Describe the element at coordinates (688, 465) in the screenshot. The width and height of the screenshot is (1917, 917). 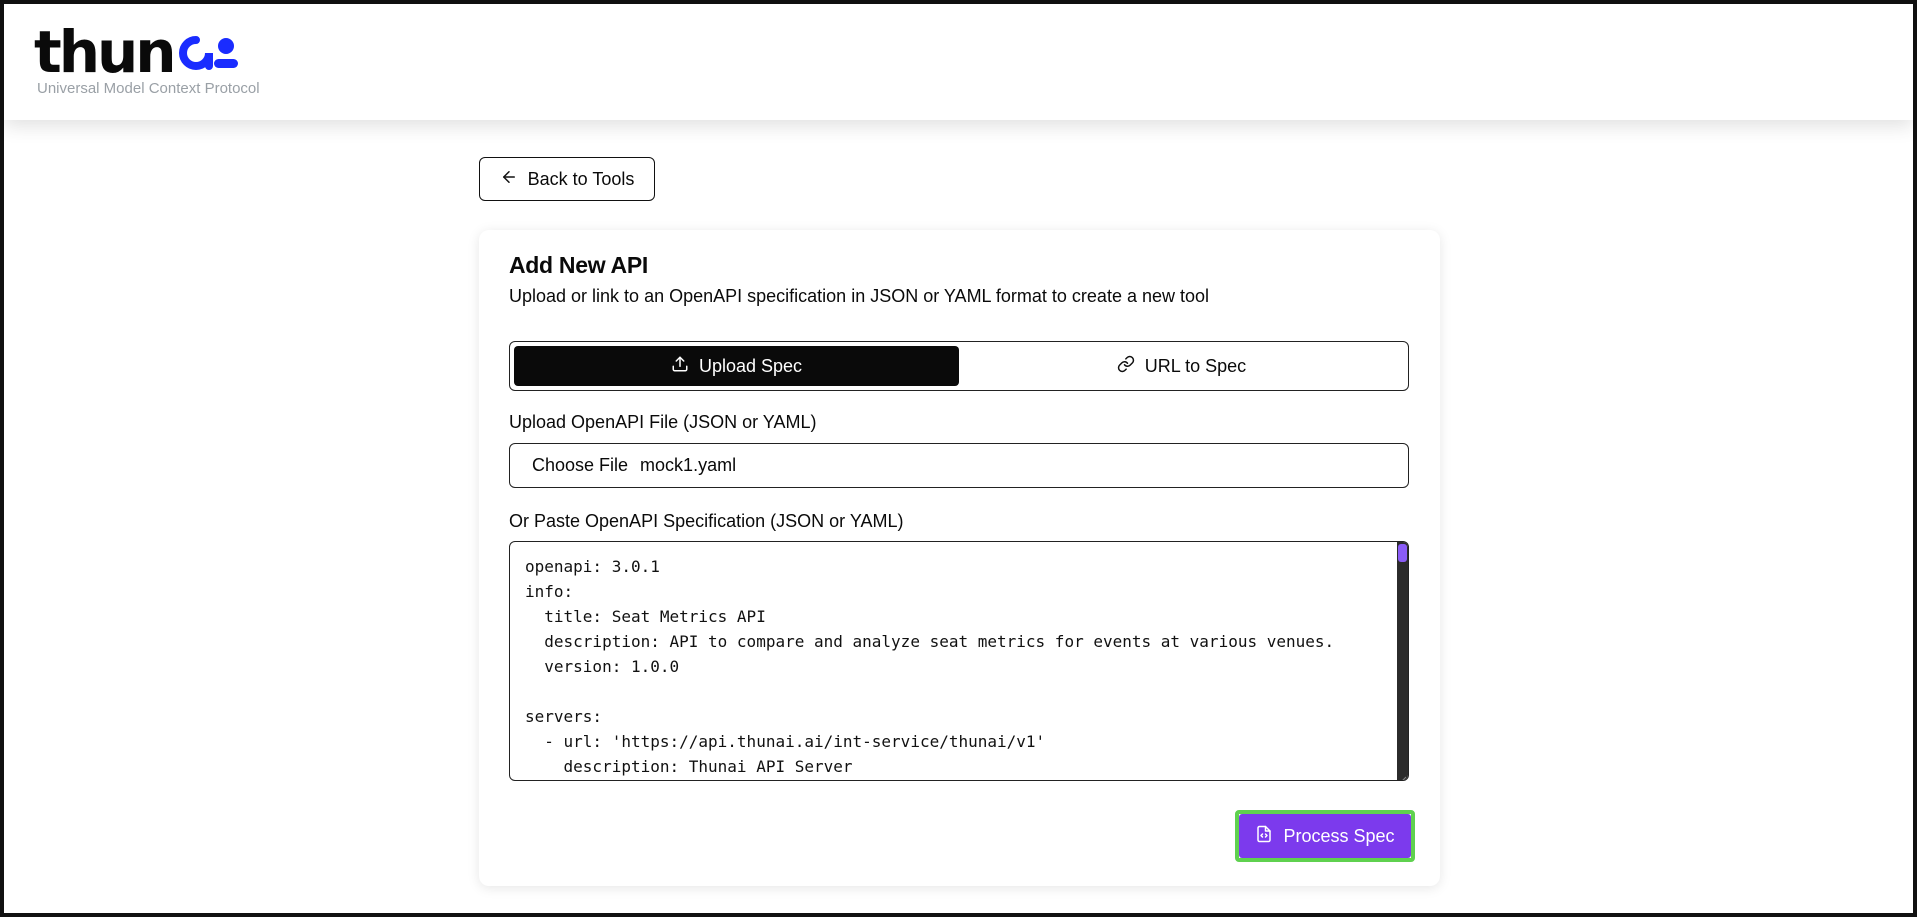
I see `selected-file-name: mock1.yaml` at that location.